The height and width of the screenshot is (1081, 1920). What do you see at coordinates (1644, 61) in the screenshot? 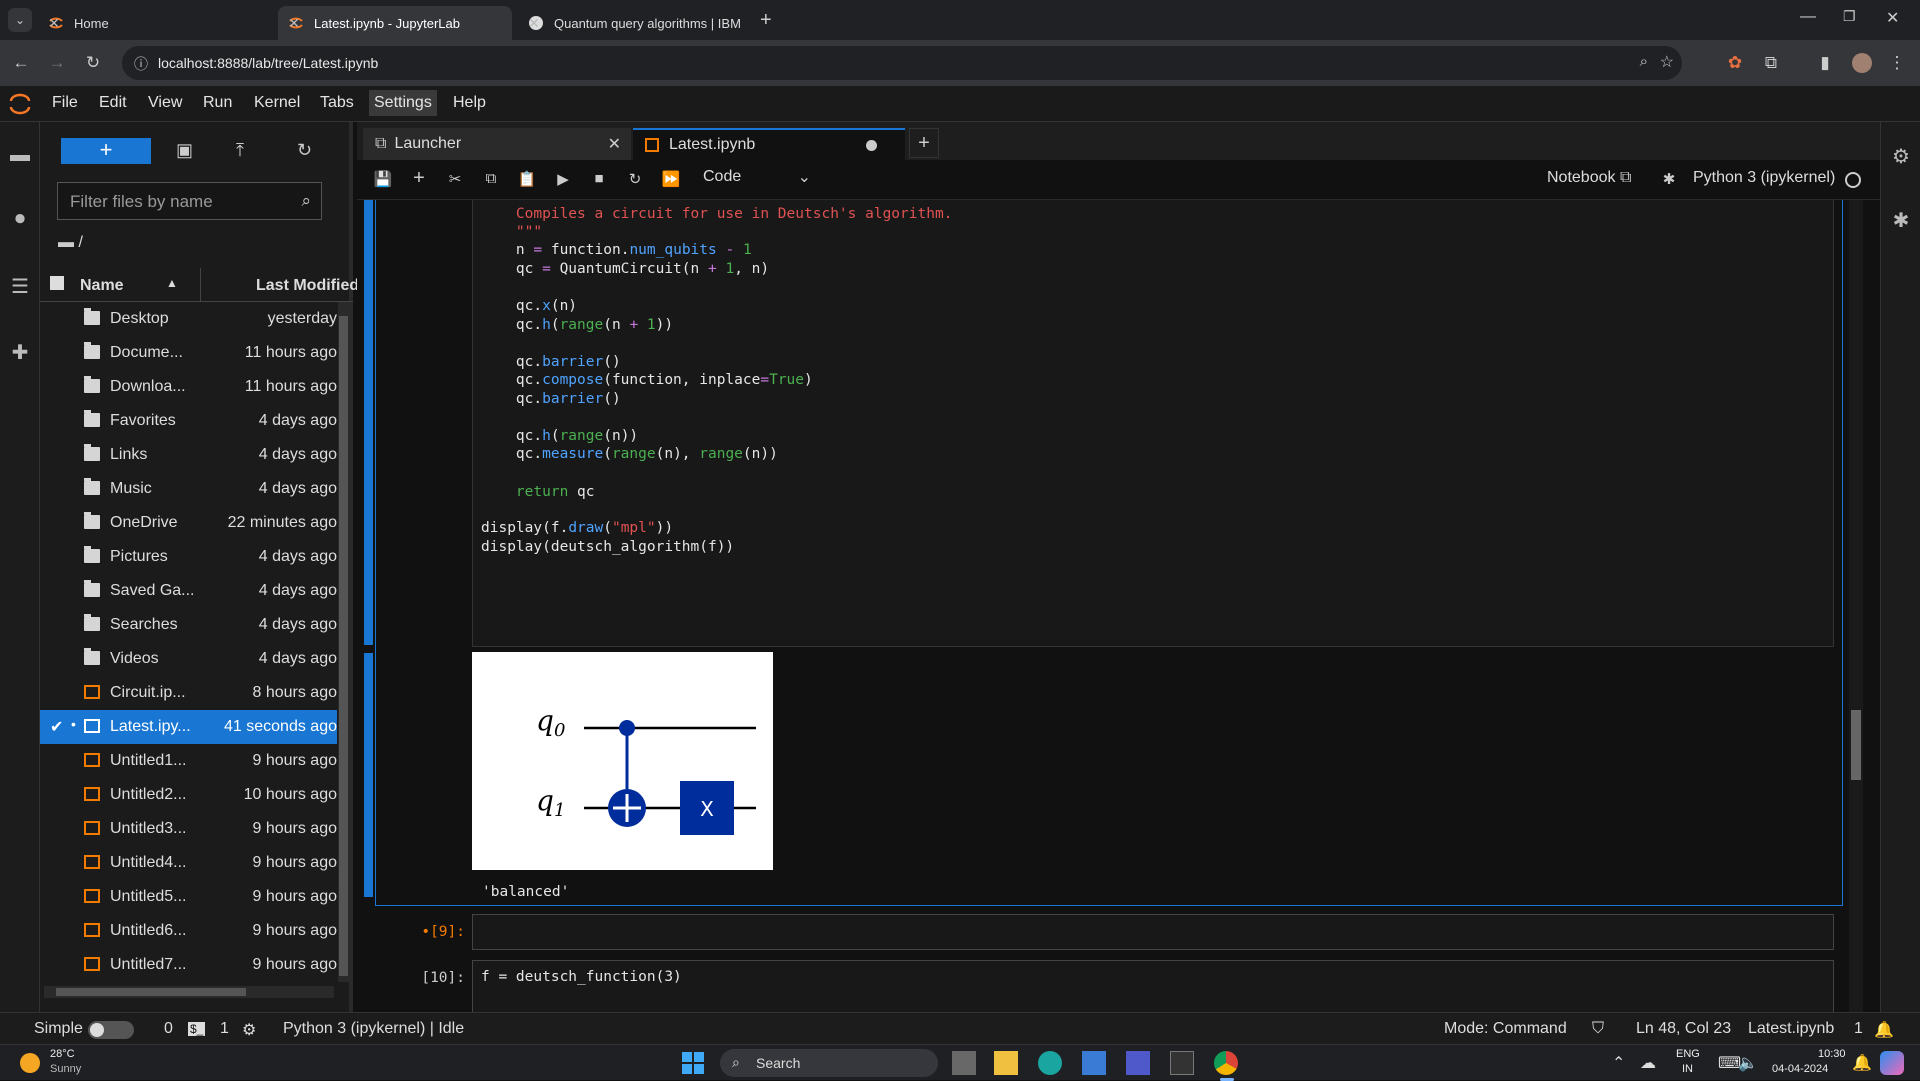
I see `zoom-icon: ⌕` at bounding box center [1644, 61].